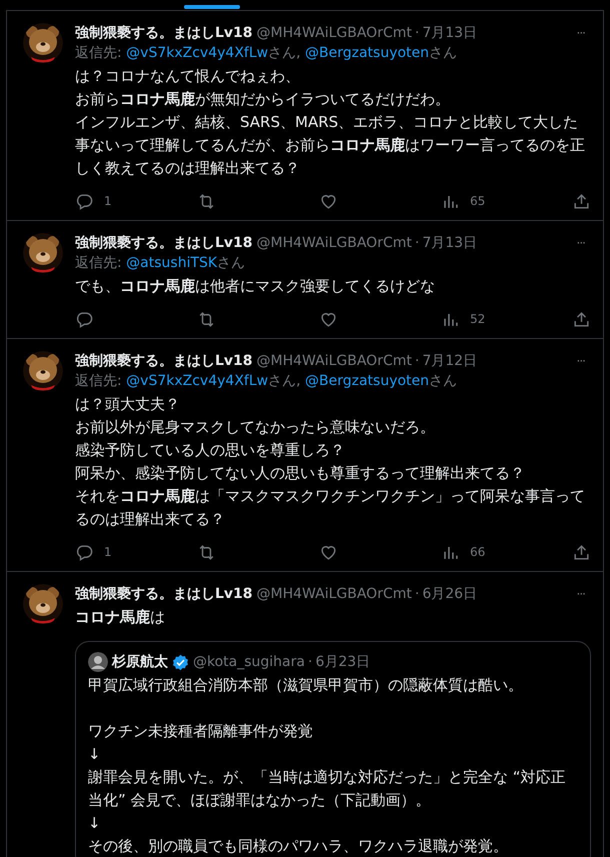  I want to click on reply-to-line: 返信先: @atsushiTSKさん, so click(160, 263).